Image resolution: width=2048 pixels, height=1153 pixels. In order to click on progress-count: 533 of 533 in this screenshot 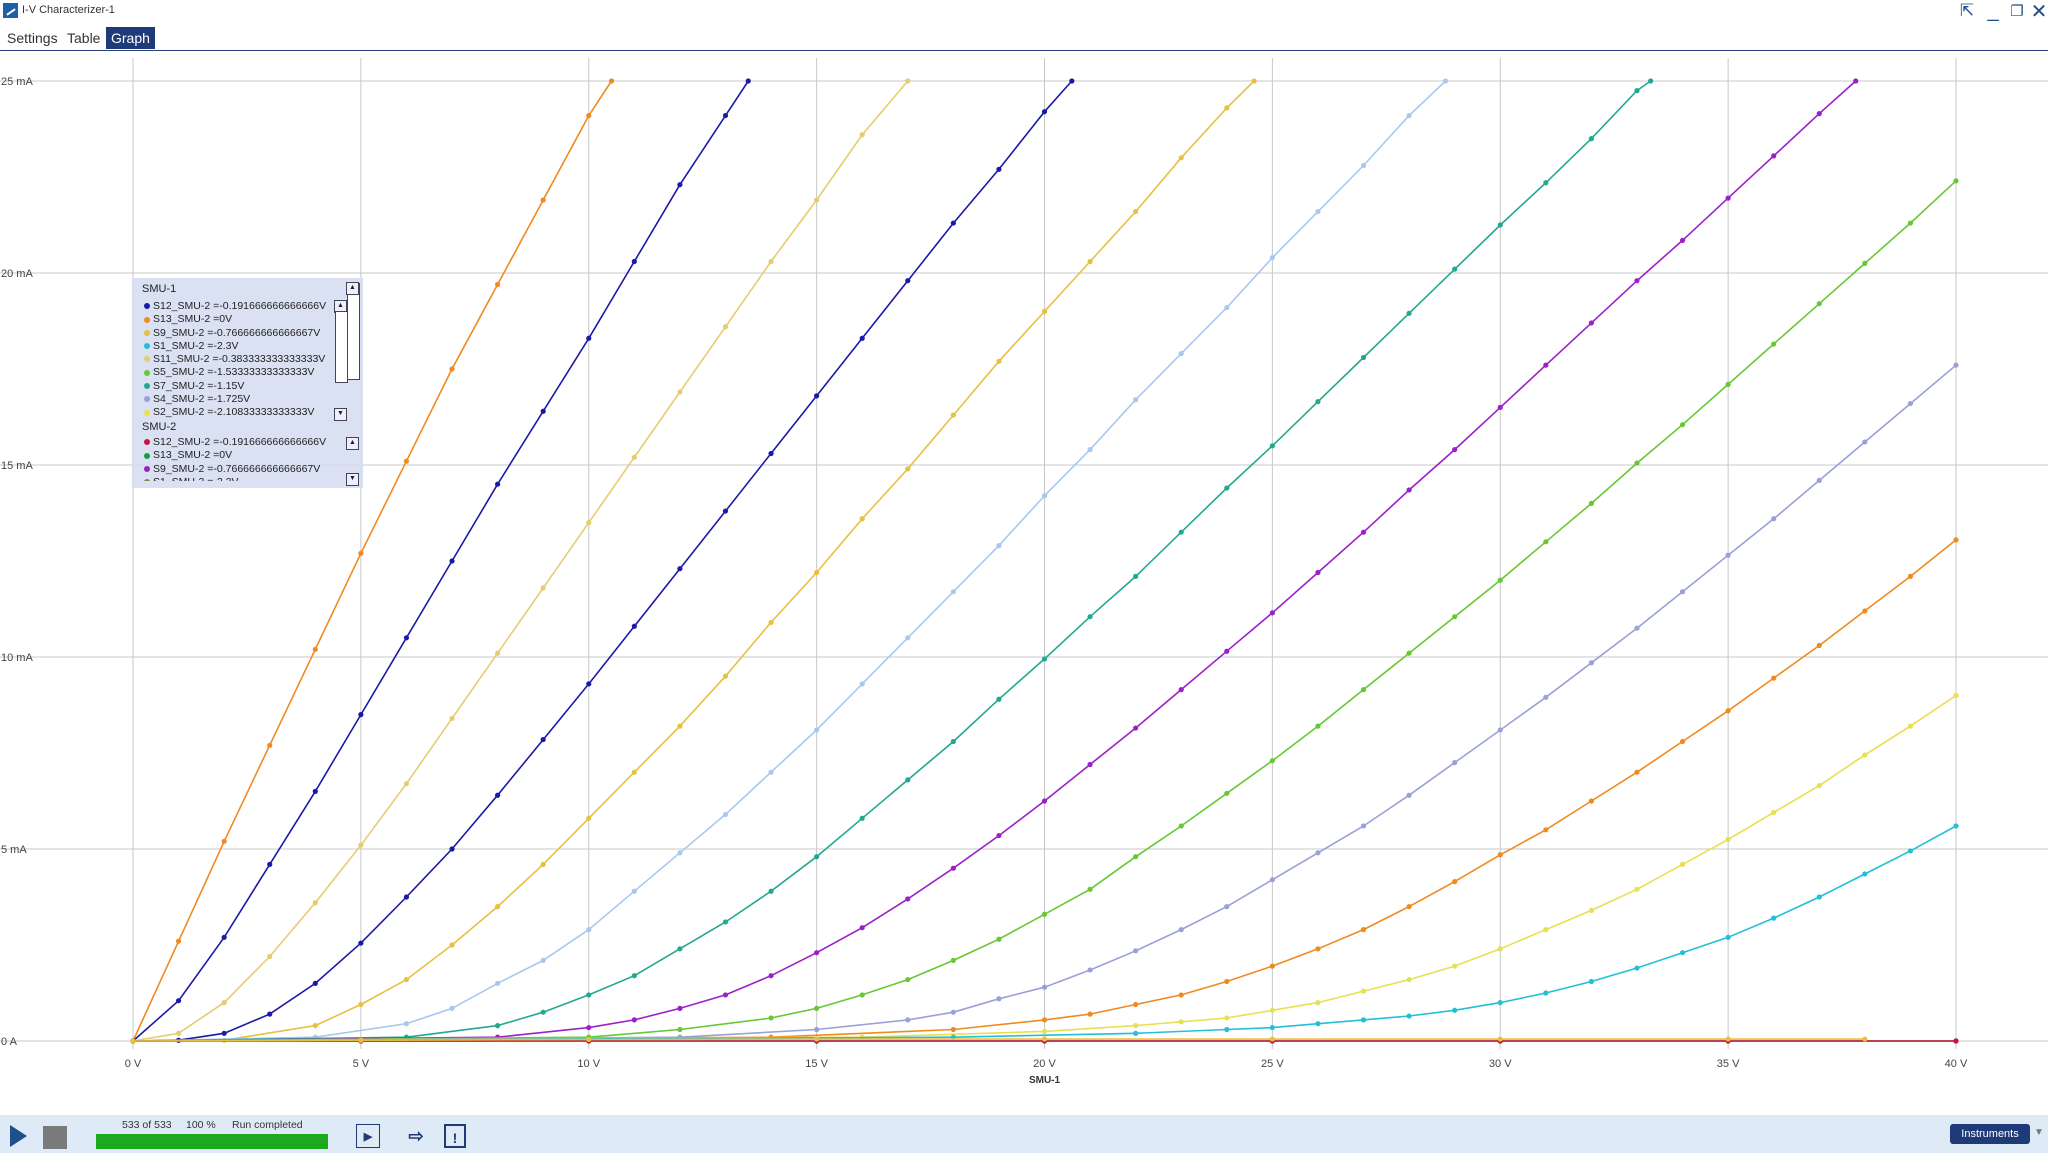, I will do `click(147, 1125)`.